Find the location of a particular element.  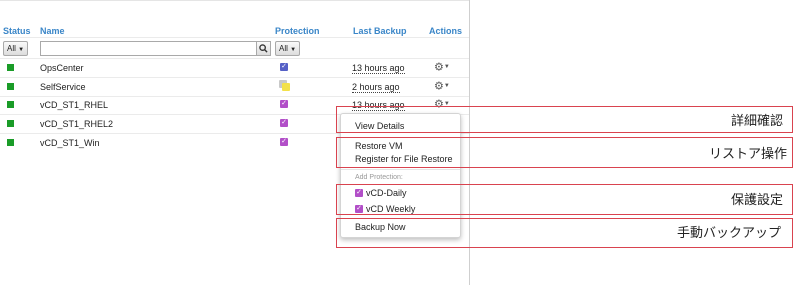

menu-divider is located at coordinates (400, 169).